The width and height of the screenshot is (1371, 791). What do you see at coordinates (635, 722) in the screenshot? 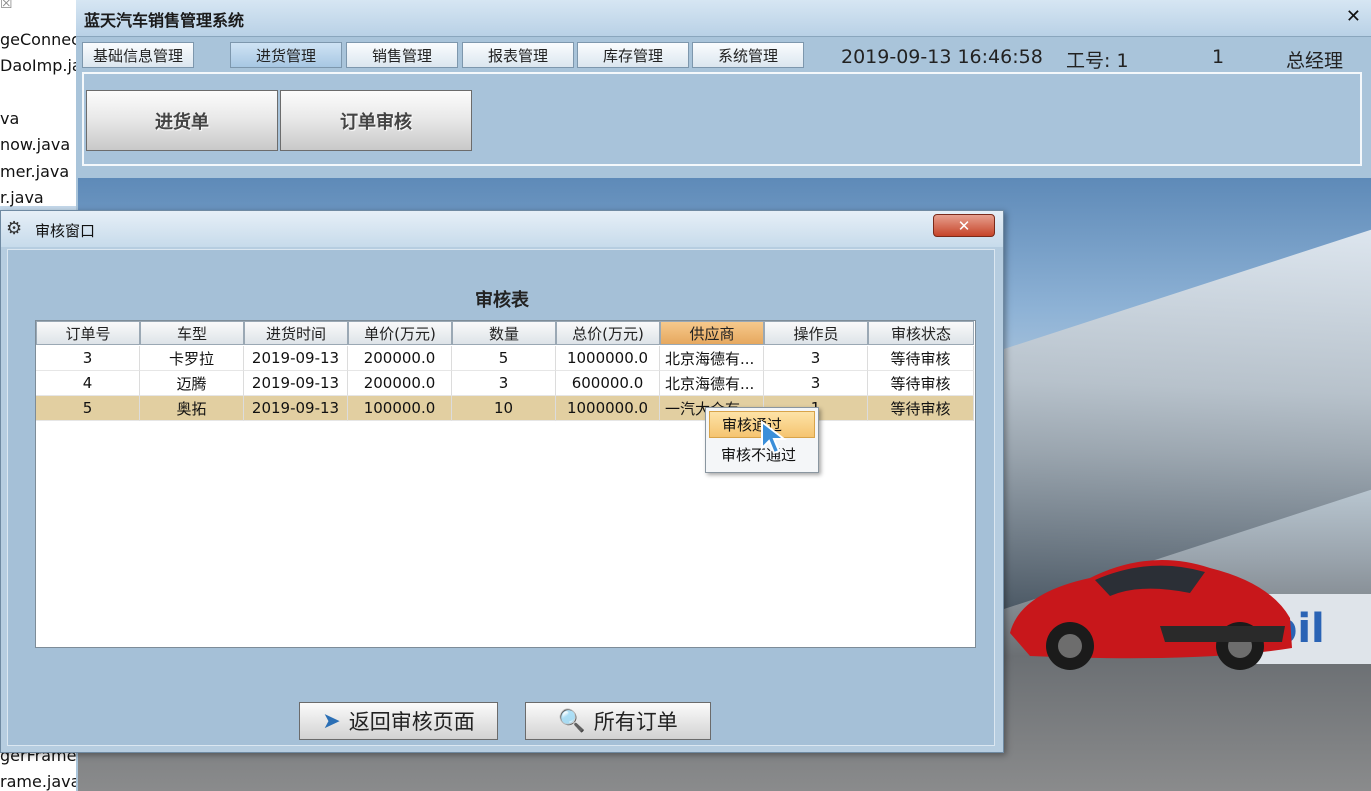
I see `all-orders-label: 所有订单` at bounding box center [635, 722].